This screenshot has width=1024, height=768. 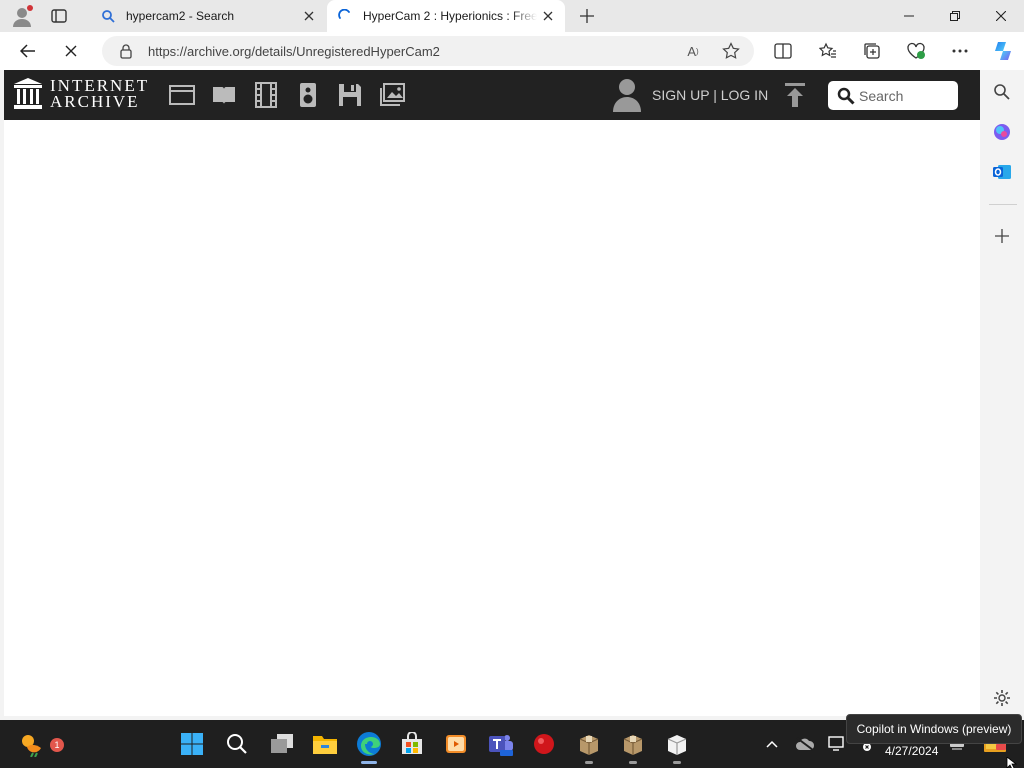 What do you see at coordinates (22, 16) in the screenshot?
I see `profile-icon` at bounding box center [22, 16].